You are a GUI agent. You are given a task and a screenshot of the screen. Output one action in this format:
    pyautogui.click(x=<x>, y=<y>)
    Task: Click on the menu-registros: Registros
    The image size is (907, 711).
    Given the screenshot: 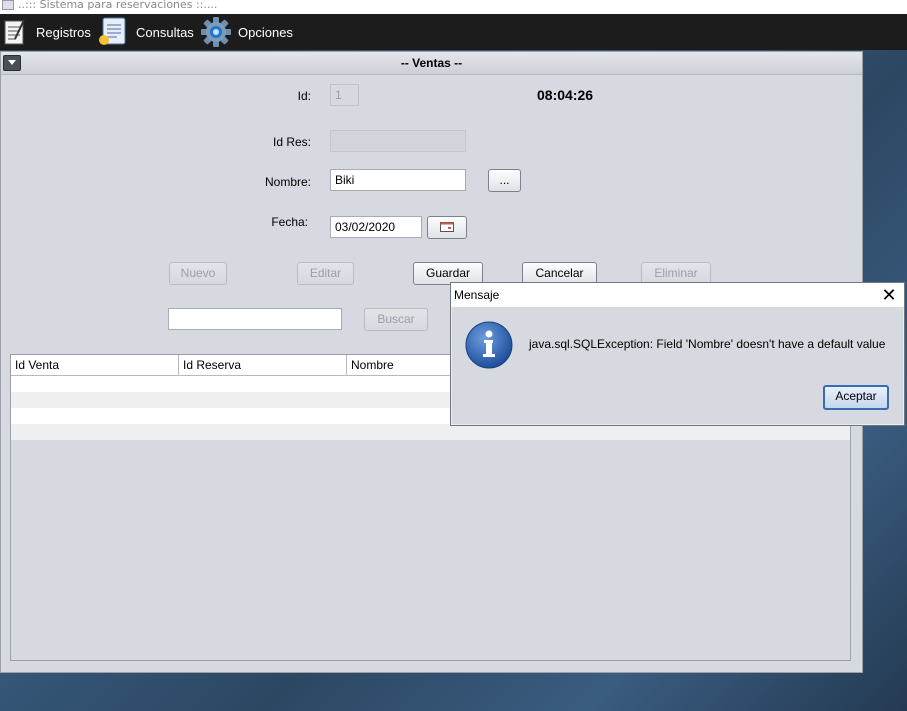 What is the action you would take?
    pyautogui.click(x=46, y=32)
    